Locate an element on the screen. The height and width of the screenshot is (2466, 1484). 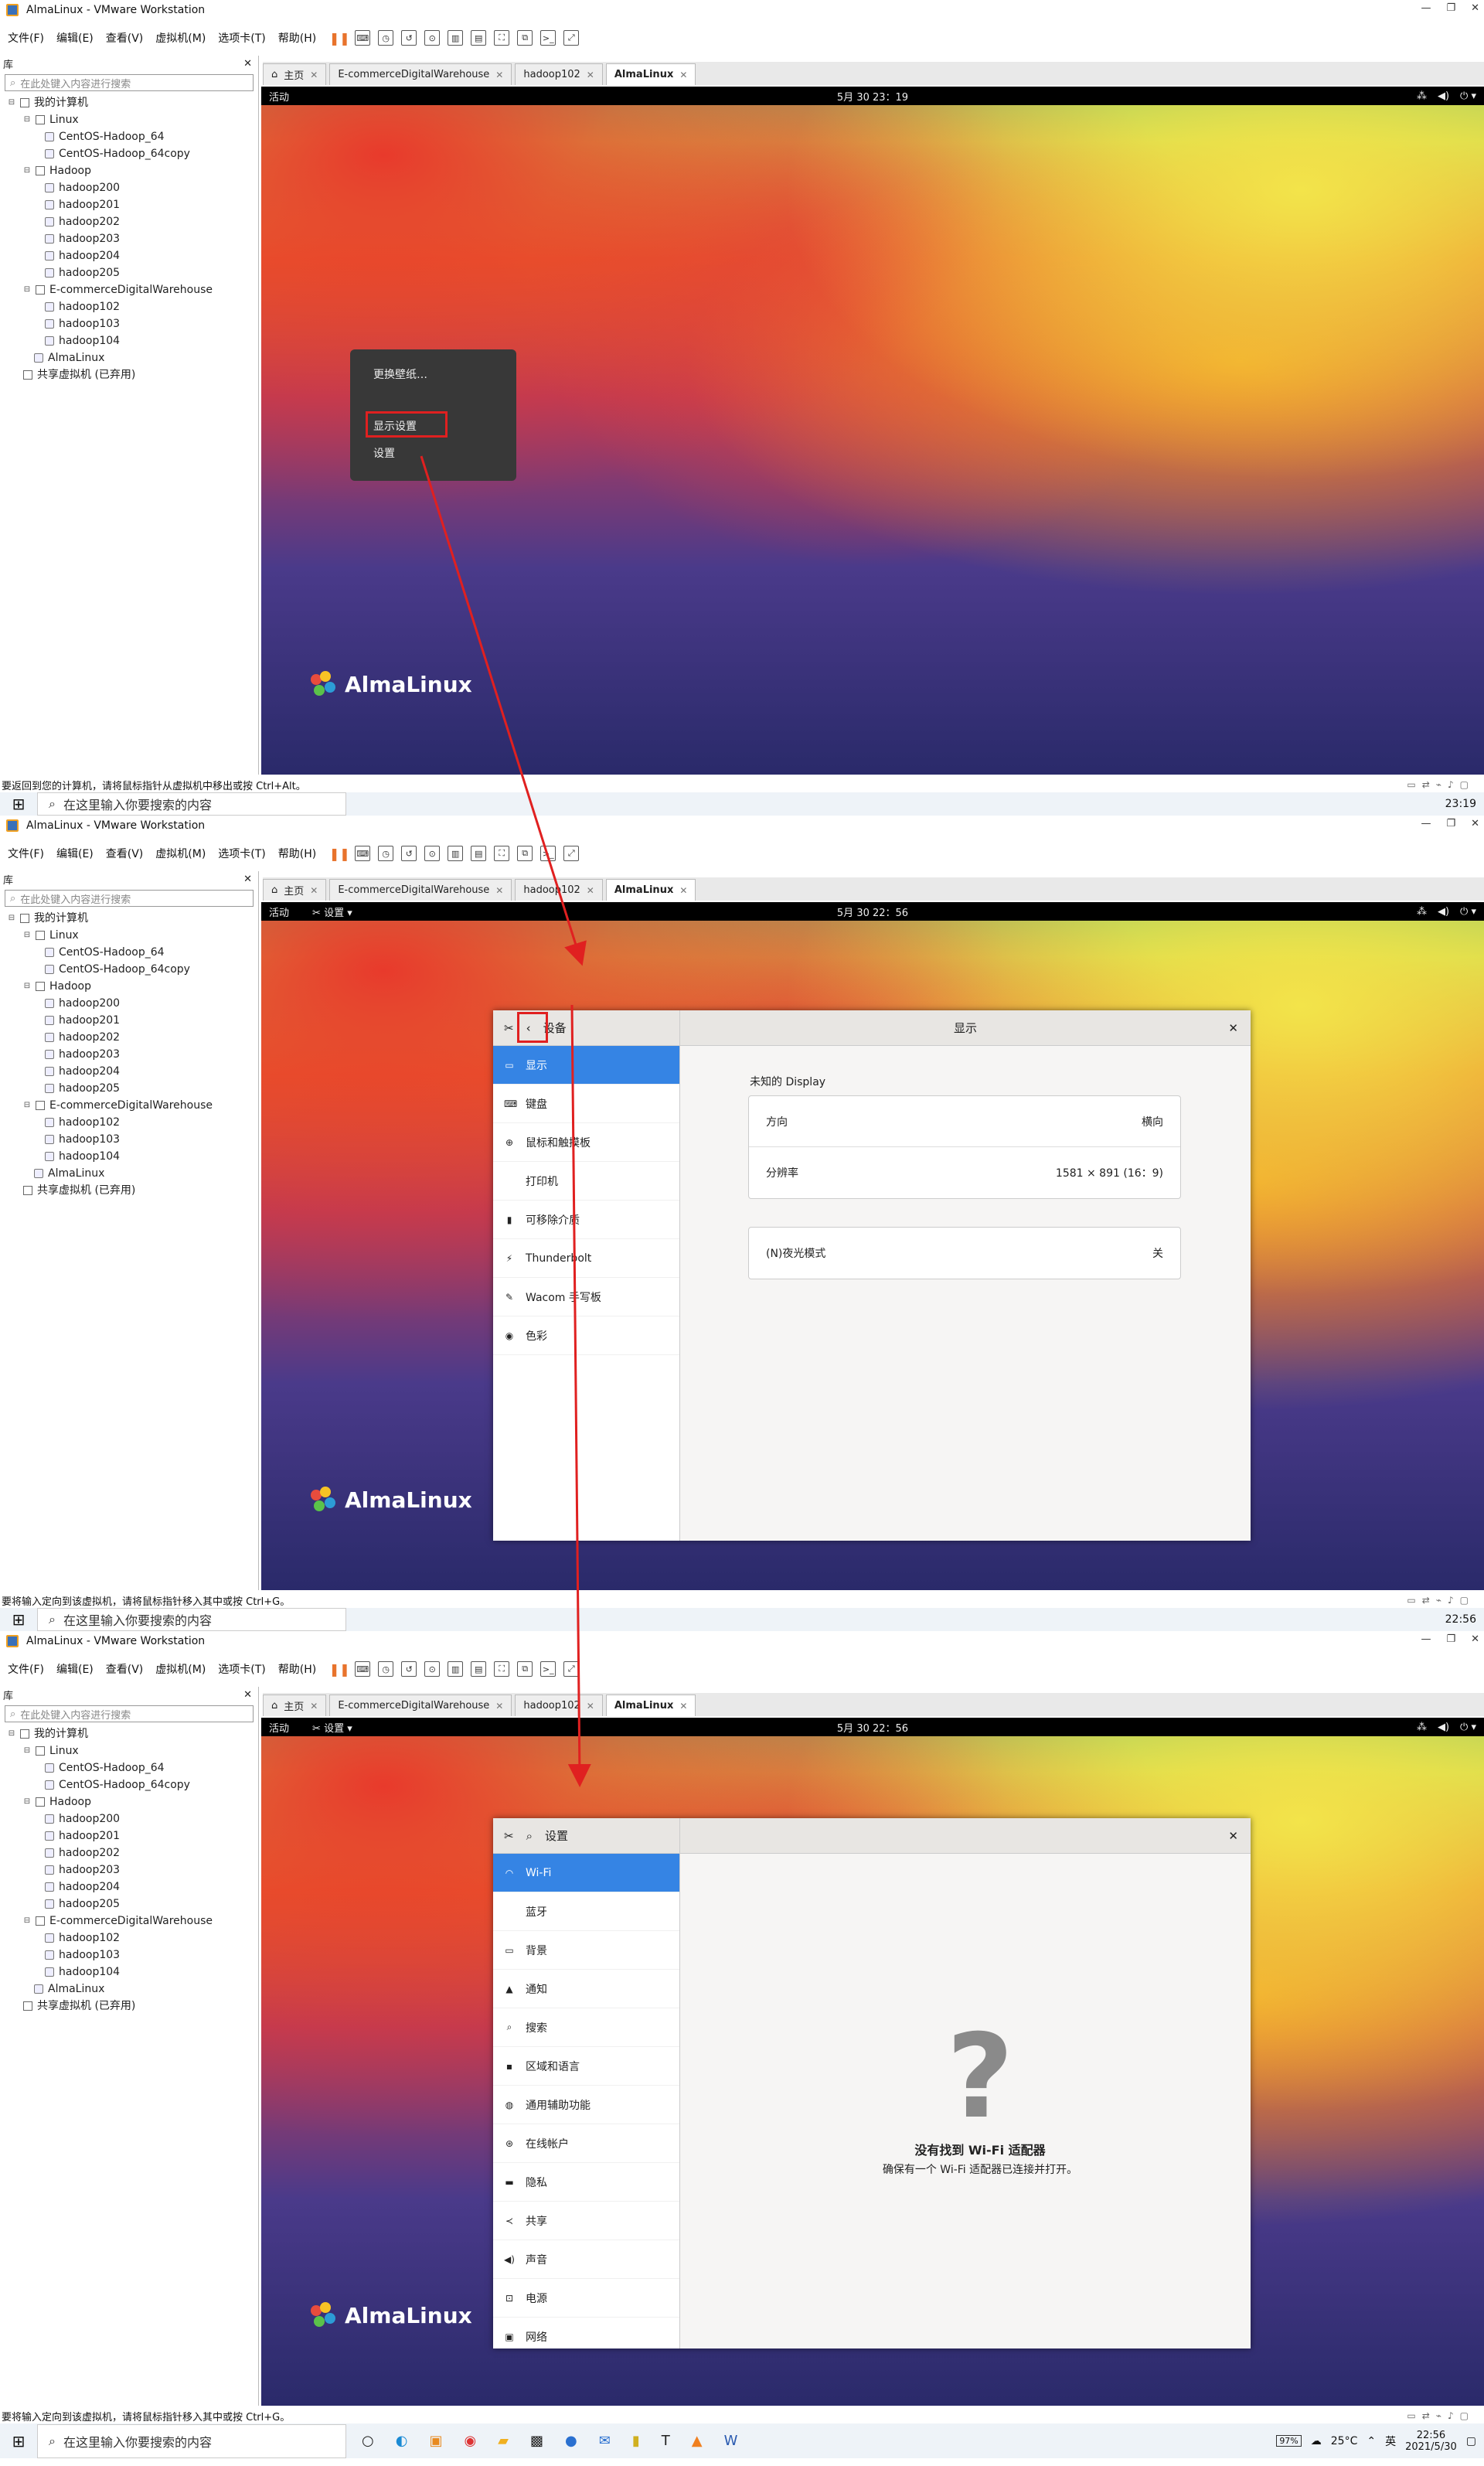
minimize-icon: — is located at coordinates (1426, 8).